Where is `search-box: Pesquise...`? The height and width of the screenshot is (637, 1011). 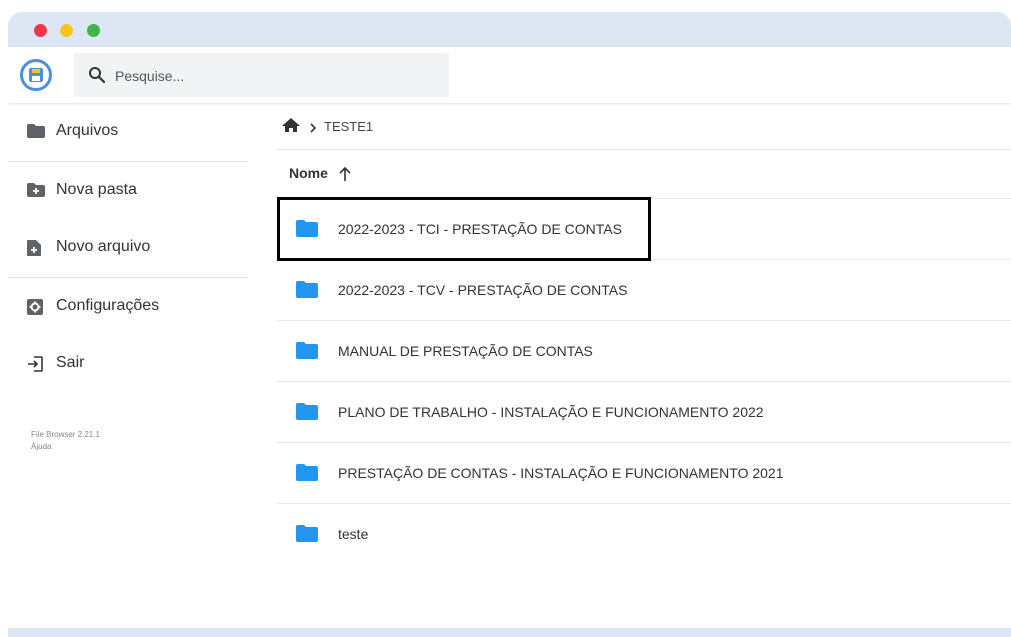 search-box: Pesquise... is located at coordinates (261, 75).